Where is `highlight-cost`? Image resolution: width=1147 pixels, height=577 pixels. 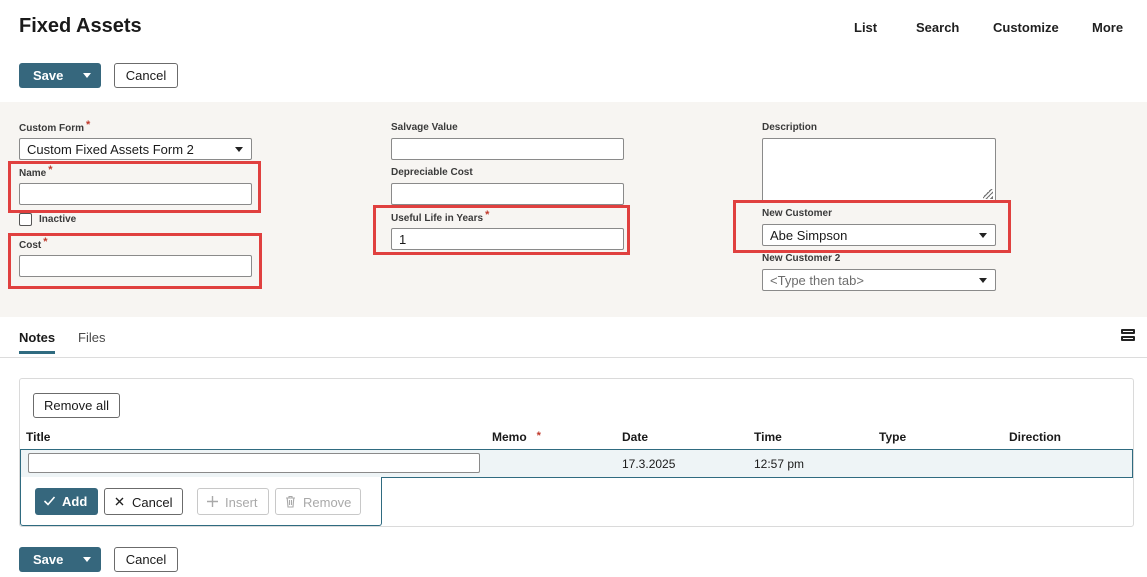 highlight-cost is located at coordinates (135, 261).